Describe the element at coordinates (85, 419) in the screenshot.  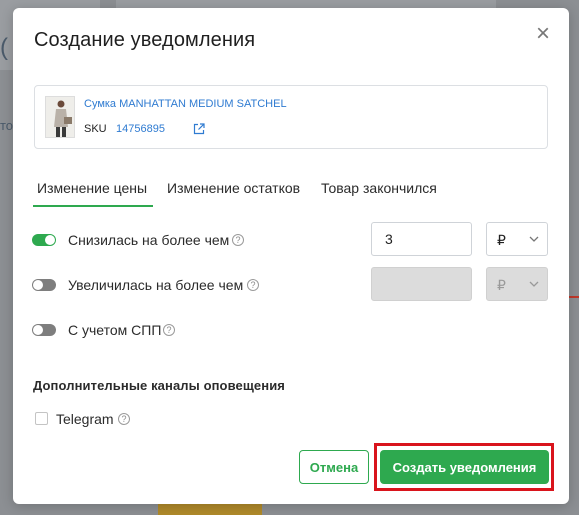
I see `telegram-label: Telegram` at that location.